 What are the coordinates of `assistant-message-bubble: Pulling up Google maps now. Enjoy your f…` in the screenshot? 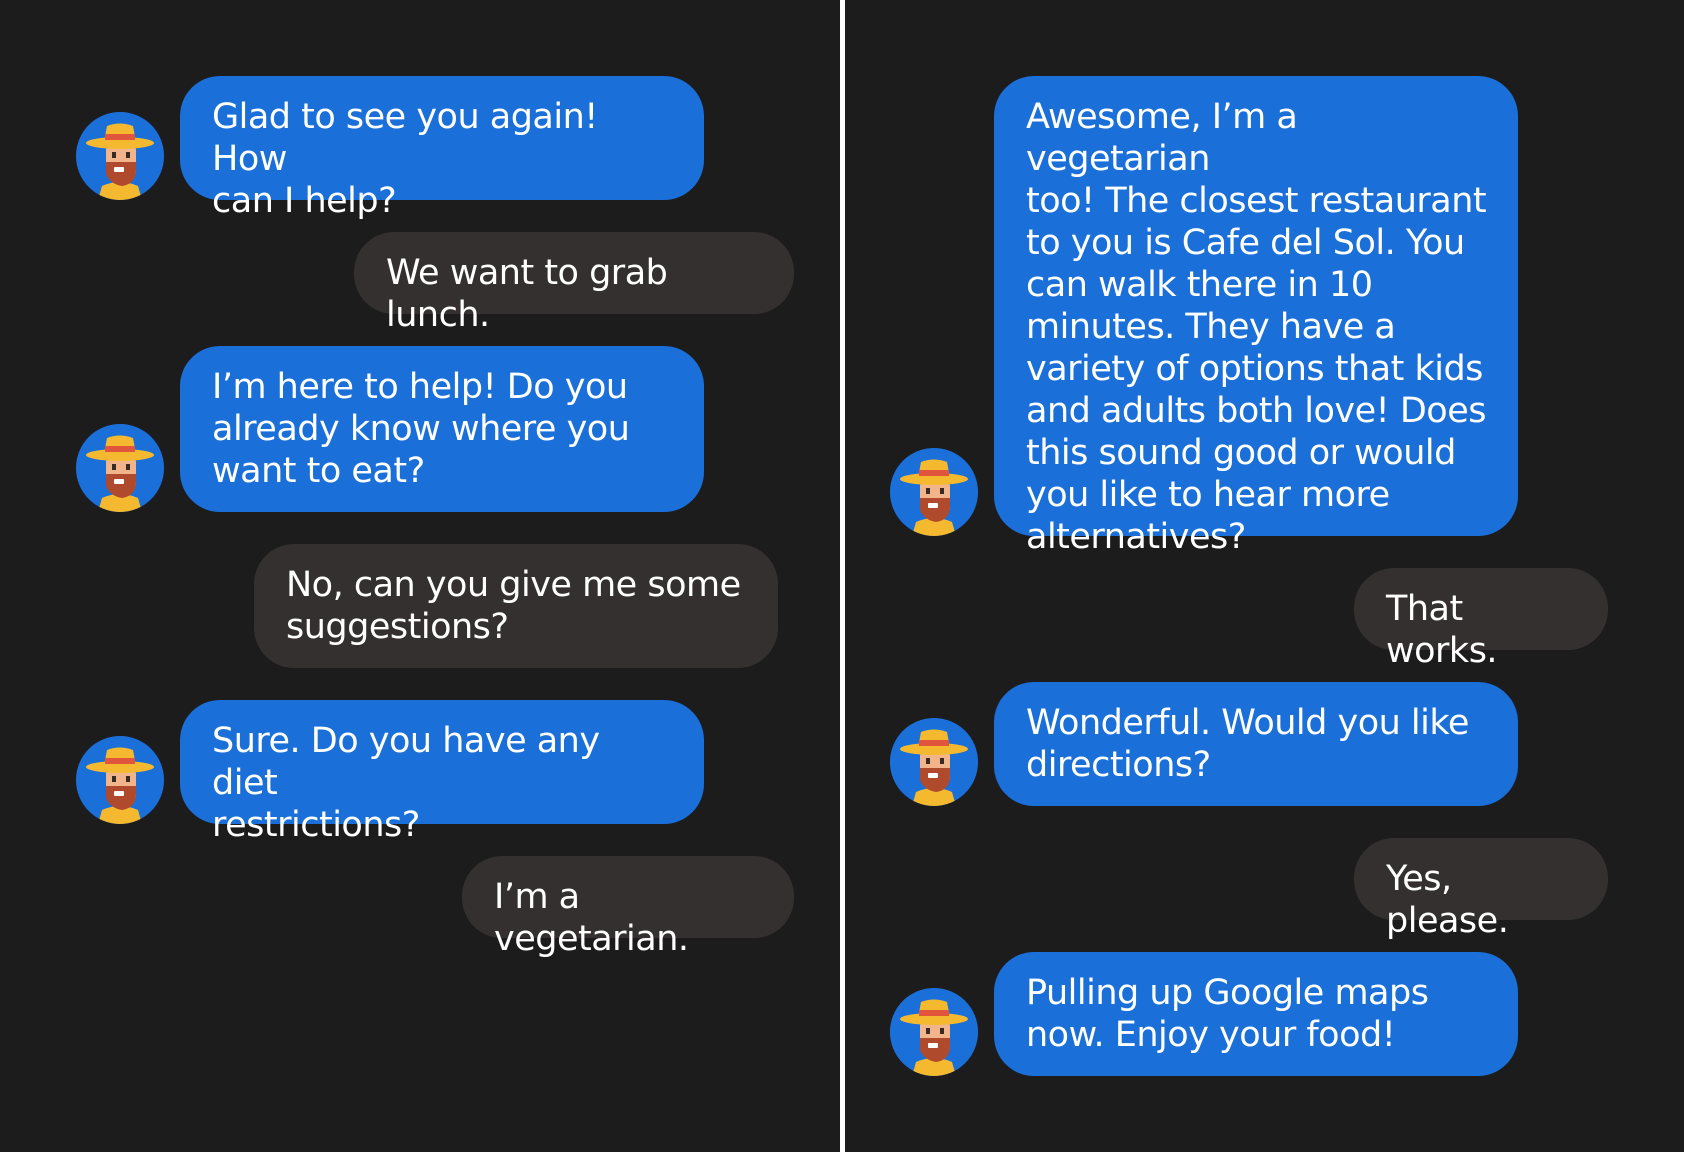 It's located at (1256, 1014).